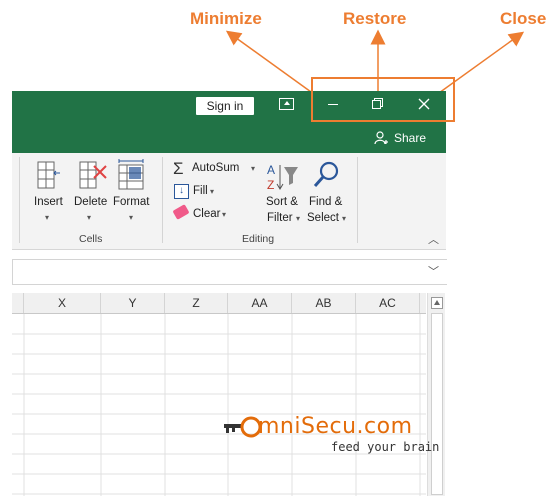 This screenshot has width=558, height=496. I want to click on formula-bar, so click(229, 272).